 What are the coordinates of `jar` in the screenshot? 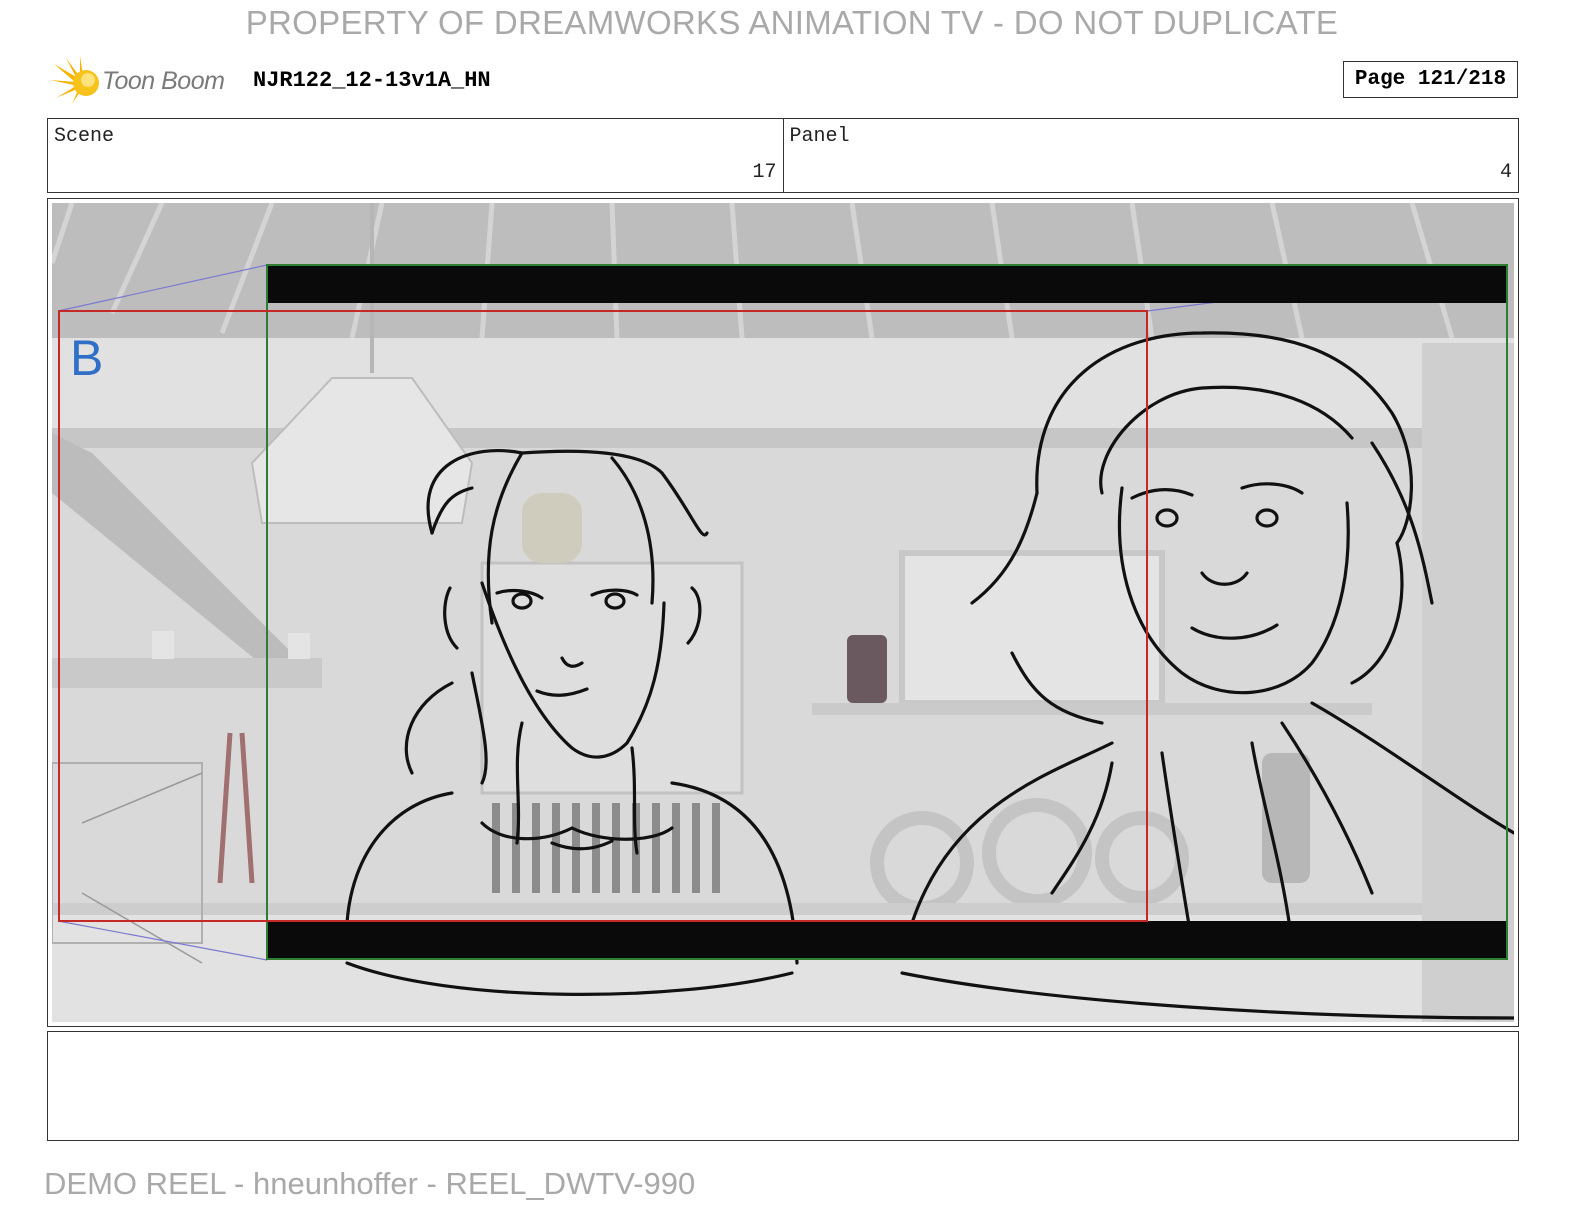 It's located at (867, 669).